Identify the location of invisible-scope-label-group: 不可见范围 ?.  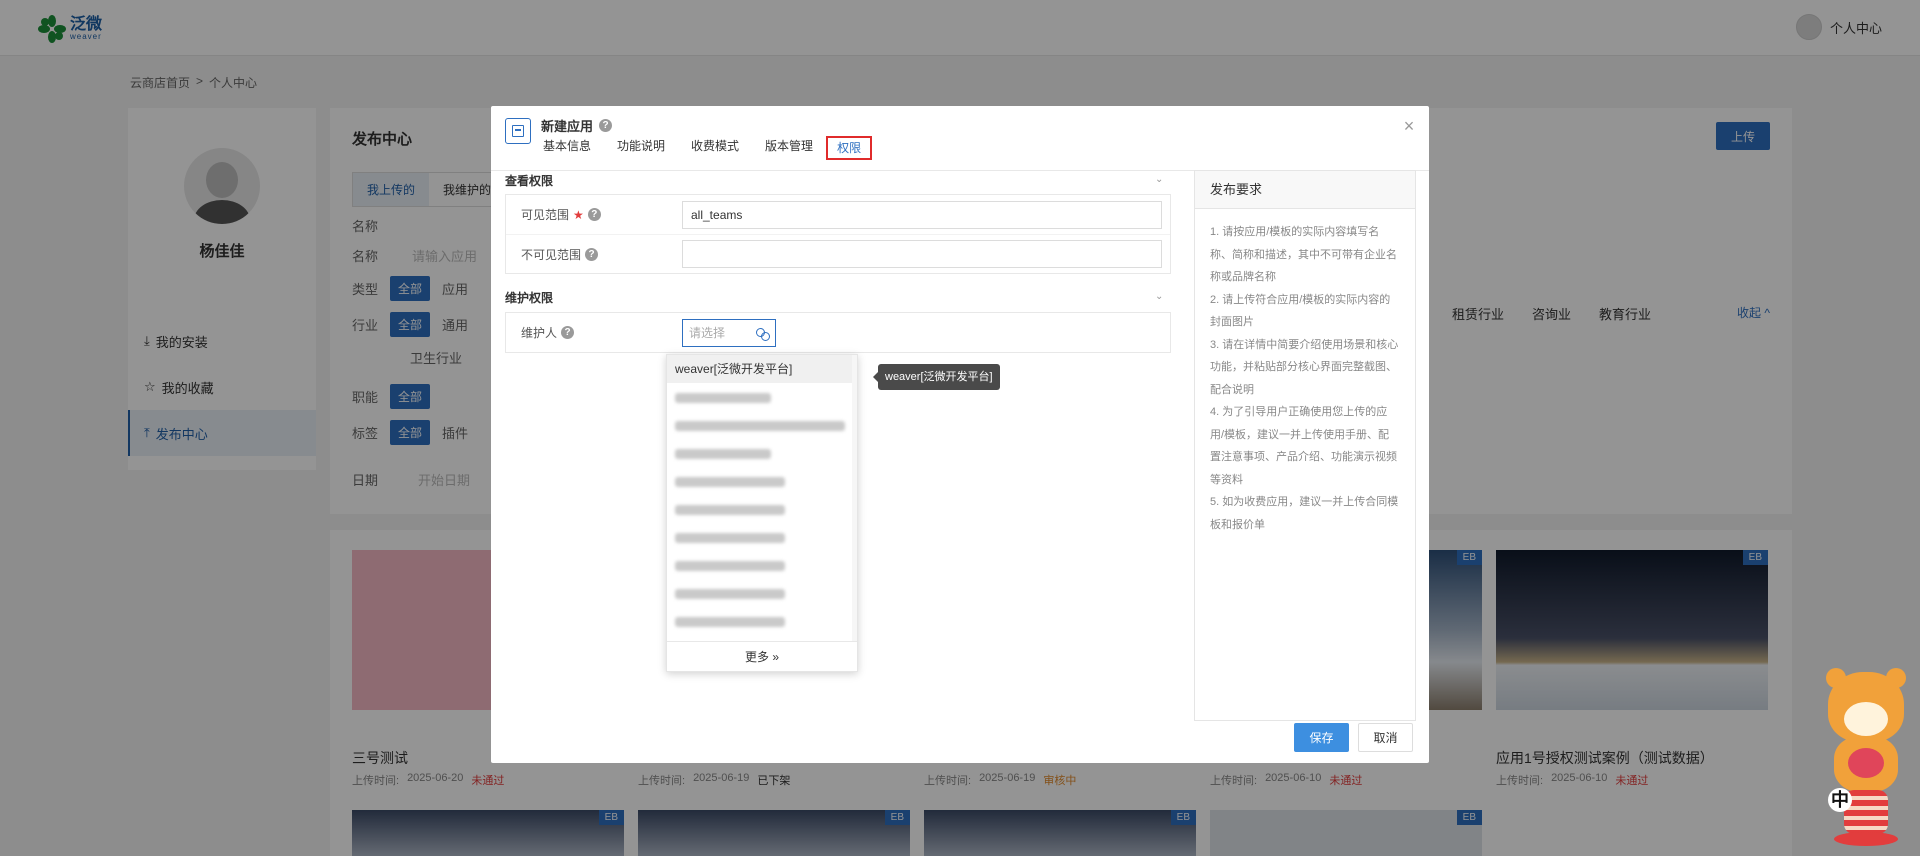
(594, 254).